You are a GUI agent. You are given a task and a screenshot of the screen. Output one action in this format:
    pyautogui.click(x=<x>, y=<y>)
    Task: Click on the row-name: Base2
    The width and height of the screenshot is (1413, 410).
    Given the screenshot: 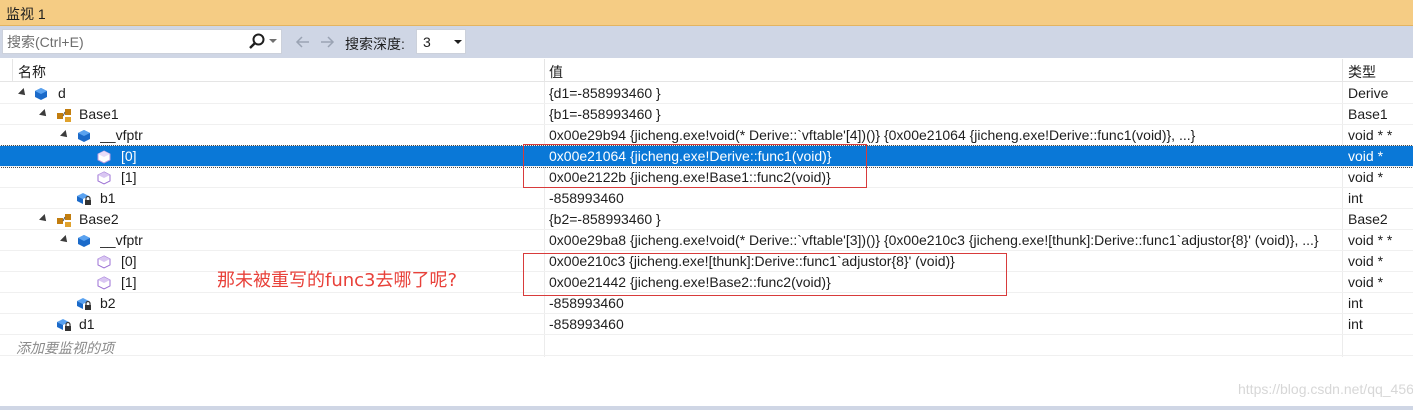 What is the action you would take?
    pyautogui.click(x=99, y=219)
    